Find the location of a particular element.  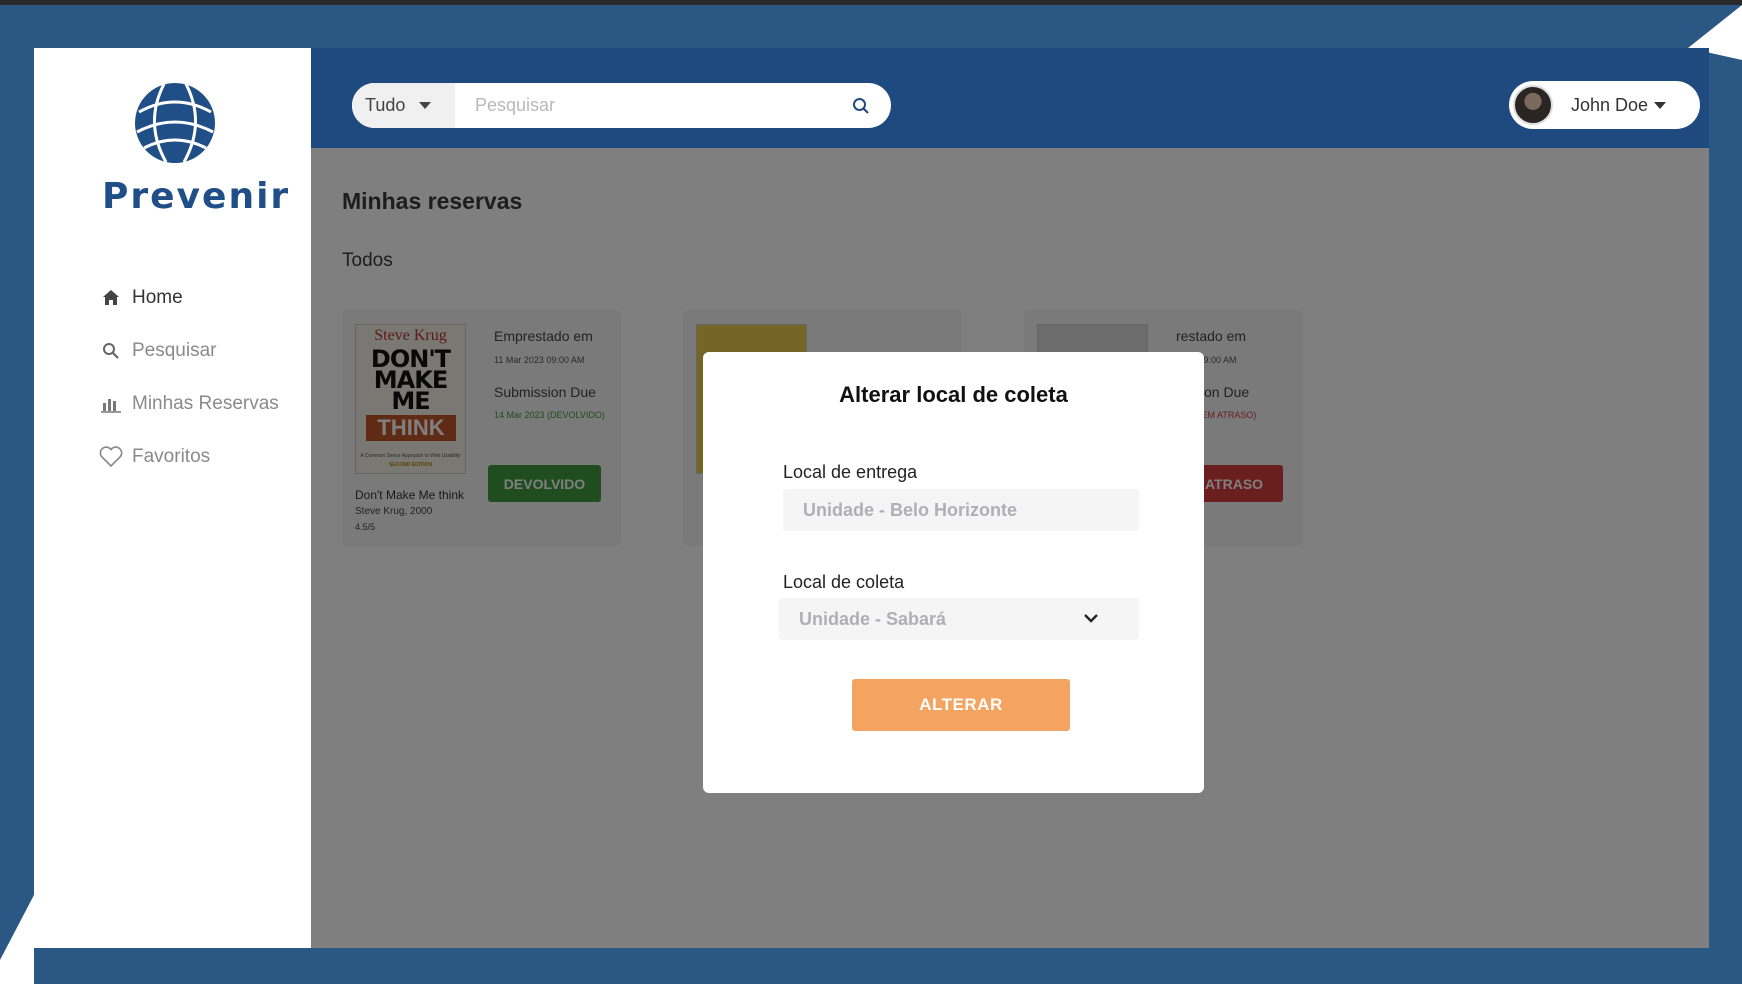

user-menu: John Doe is located at coordinates (1604, 105).